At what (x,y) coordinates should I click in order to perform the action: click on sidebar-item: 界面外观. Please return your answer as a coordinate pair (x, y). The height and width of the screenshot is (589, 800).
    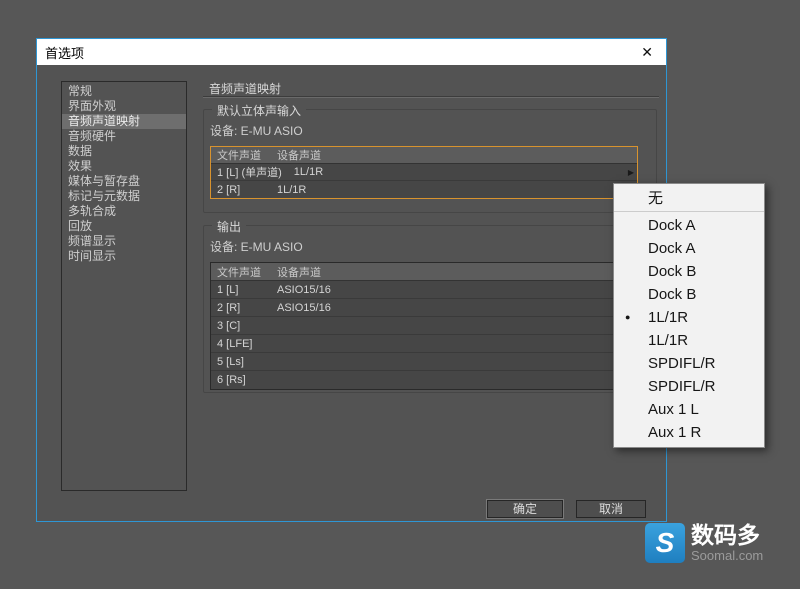
    Looking at the image, I should click on (124, 106).